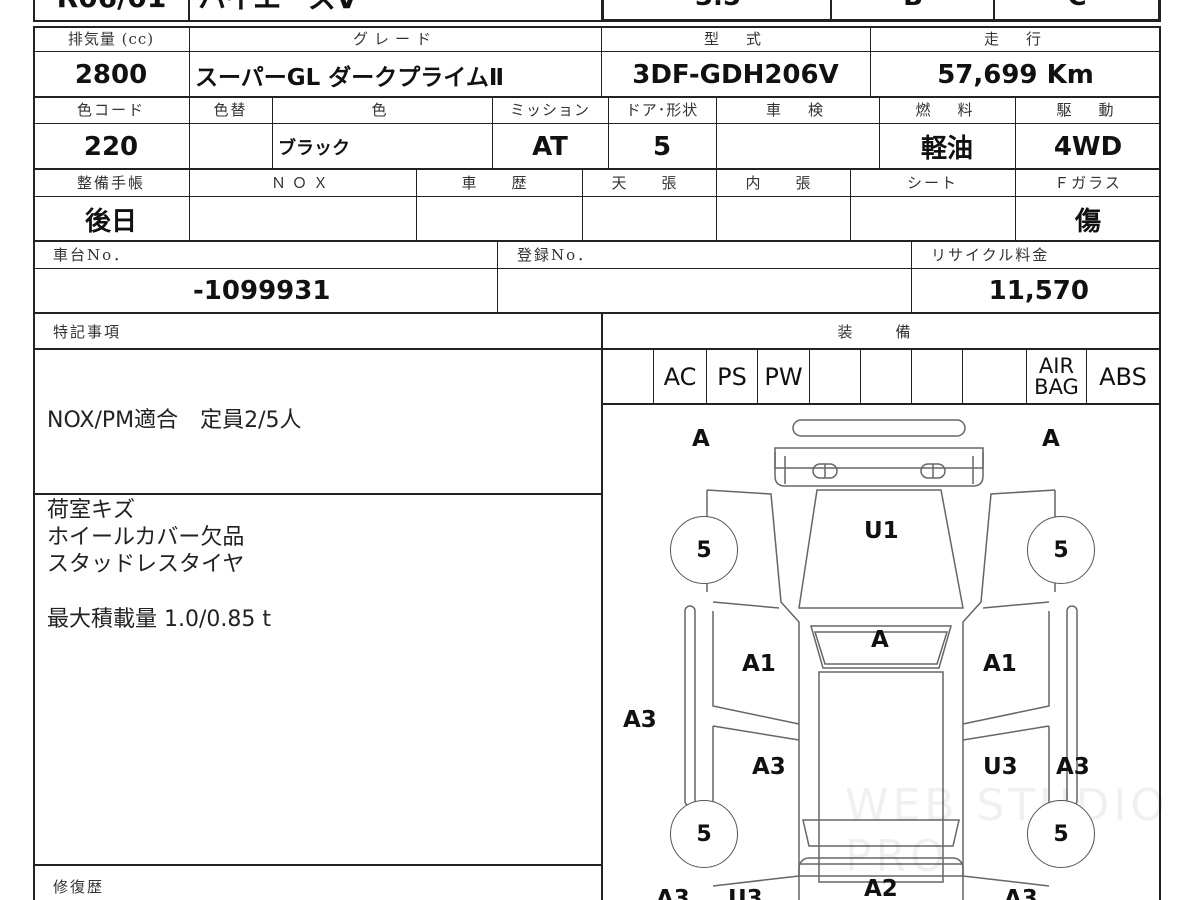 Image resolution: width=1200 pixels, height=900 pixels. What do you see at coordinates (783, 182) in the screenshot?
I see `label-interior: 内 張` at bounding box center [783, 182].